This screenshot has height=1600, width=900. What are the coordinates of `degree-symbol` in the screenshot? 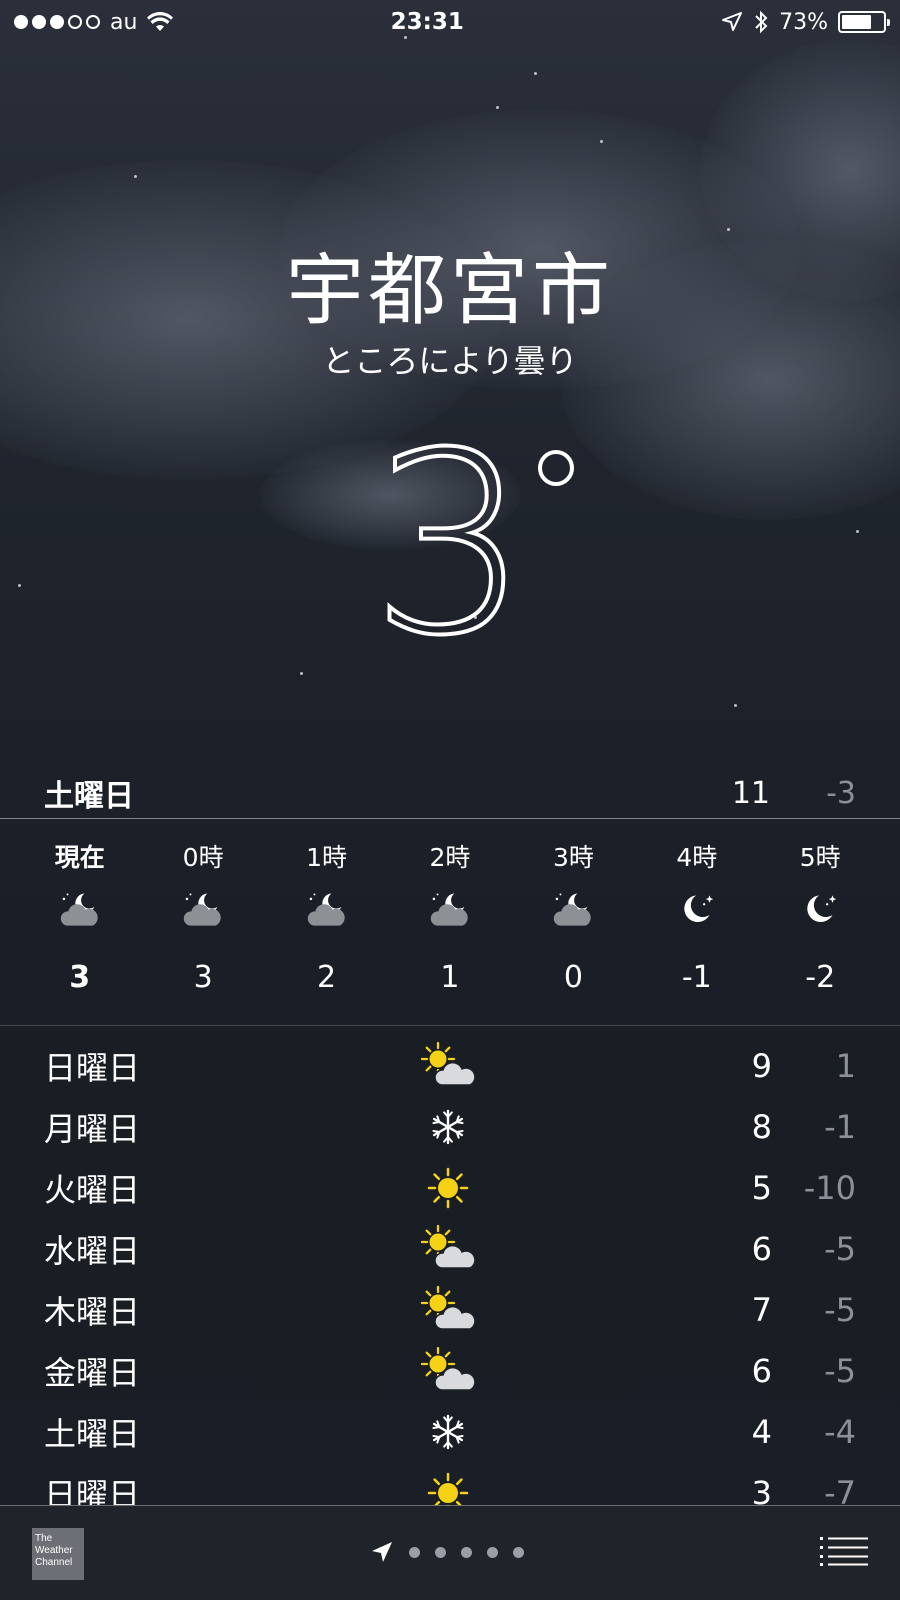 It's located at (556, 468).